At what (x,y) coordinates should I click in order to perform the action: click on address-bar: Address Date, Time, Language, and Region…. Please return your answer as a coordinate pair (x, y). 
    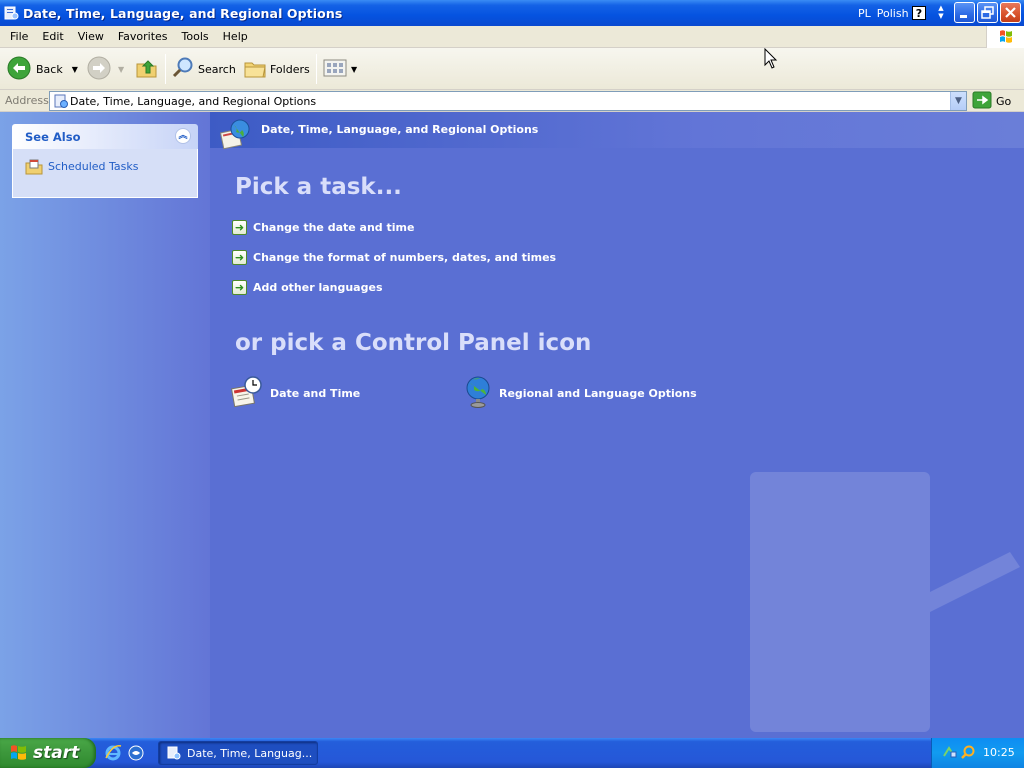
    Looking at the image, I should click on (512, 101).